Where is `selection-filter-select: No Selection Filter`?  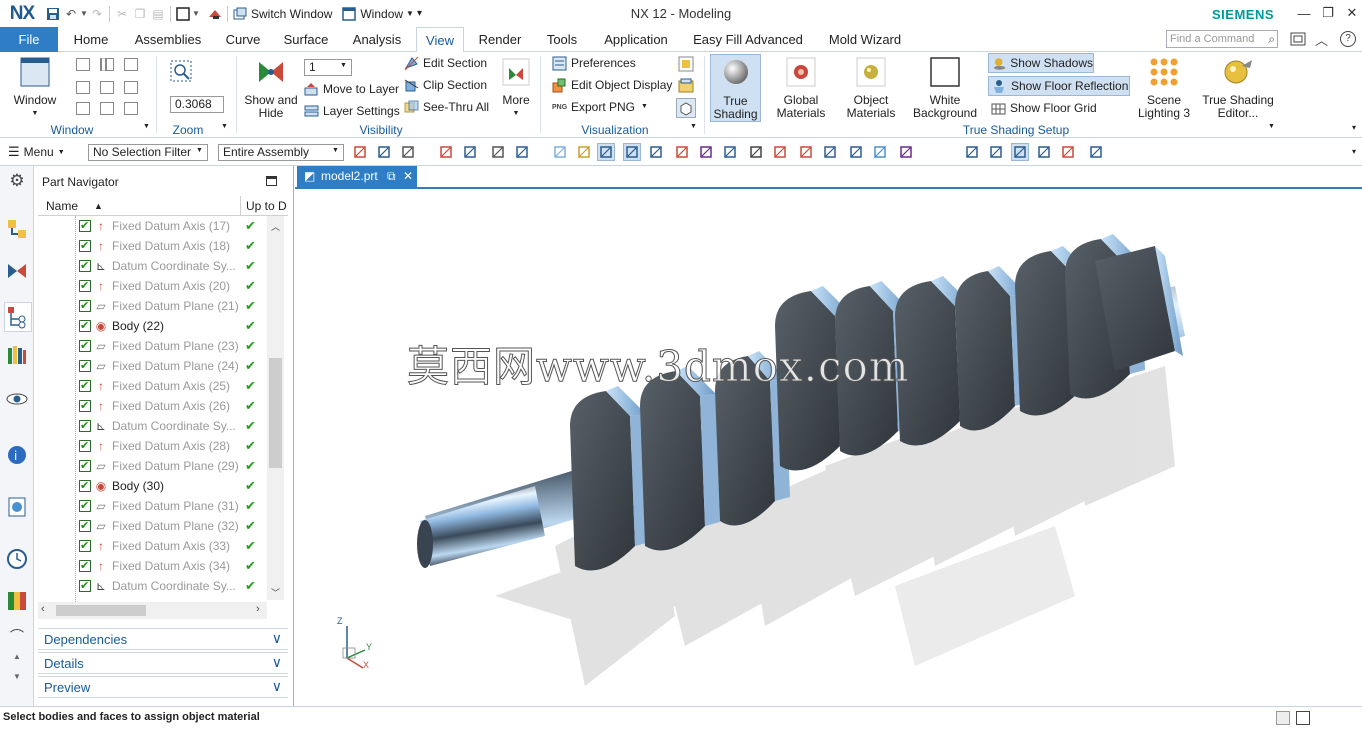 selection-filter-select: No Selection Filter is located at coordinates (148, 152).